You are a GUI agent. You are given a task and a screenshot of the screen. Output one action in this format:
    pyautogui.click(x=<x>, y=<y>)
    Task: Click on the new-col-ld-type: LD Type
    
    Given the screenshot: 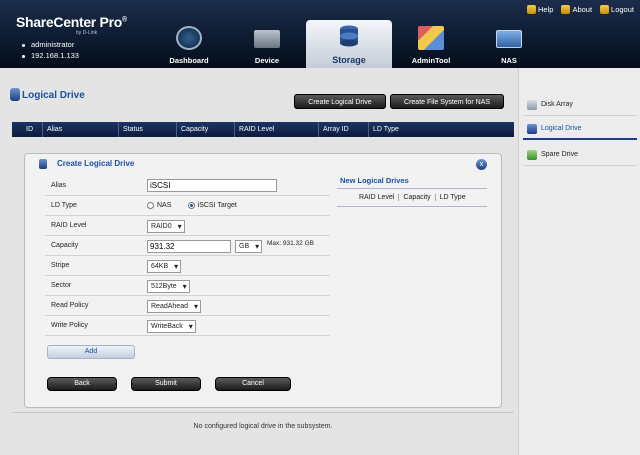 What is the action you would take?
    pyautogui.click(x=452, y=197)
    